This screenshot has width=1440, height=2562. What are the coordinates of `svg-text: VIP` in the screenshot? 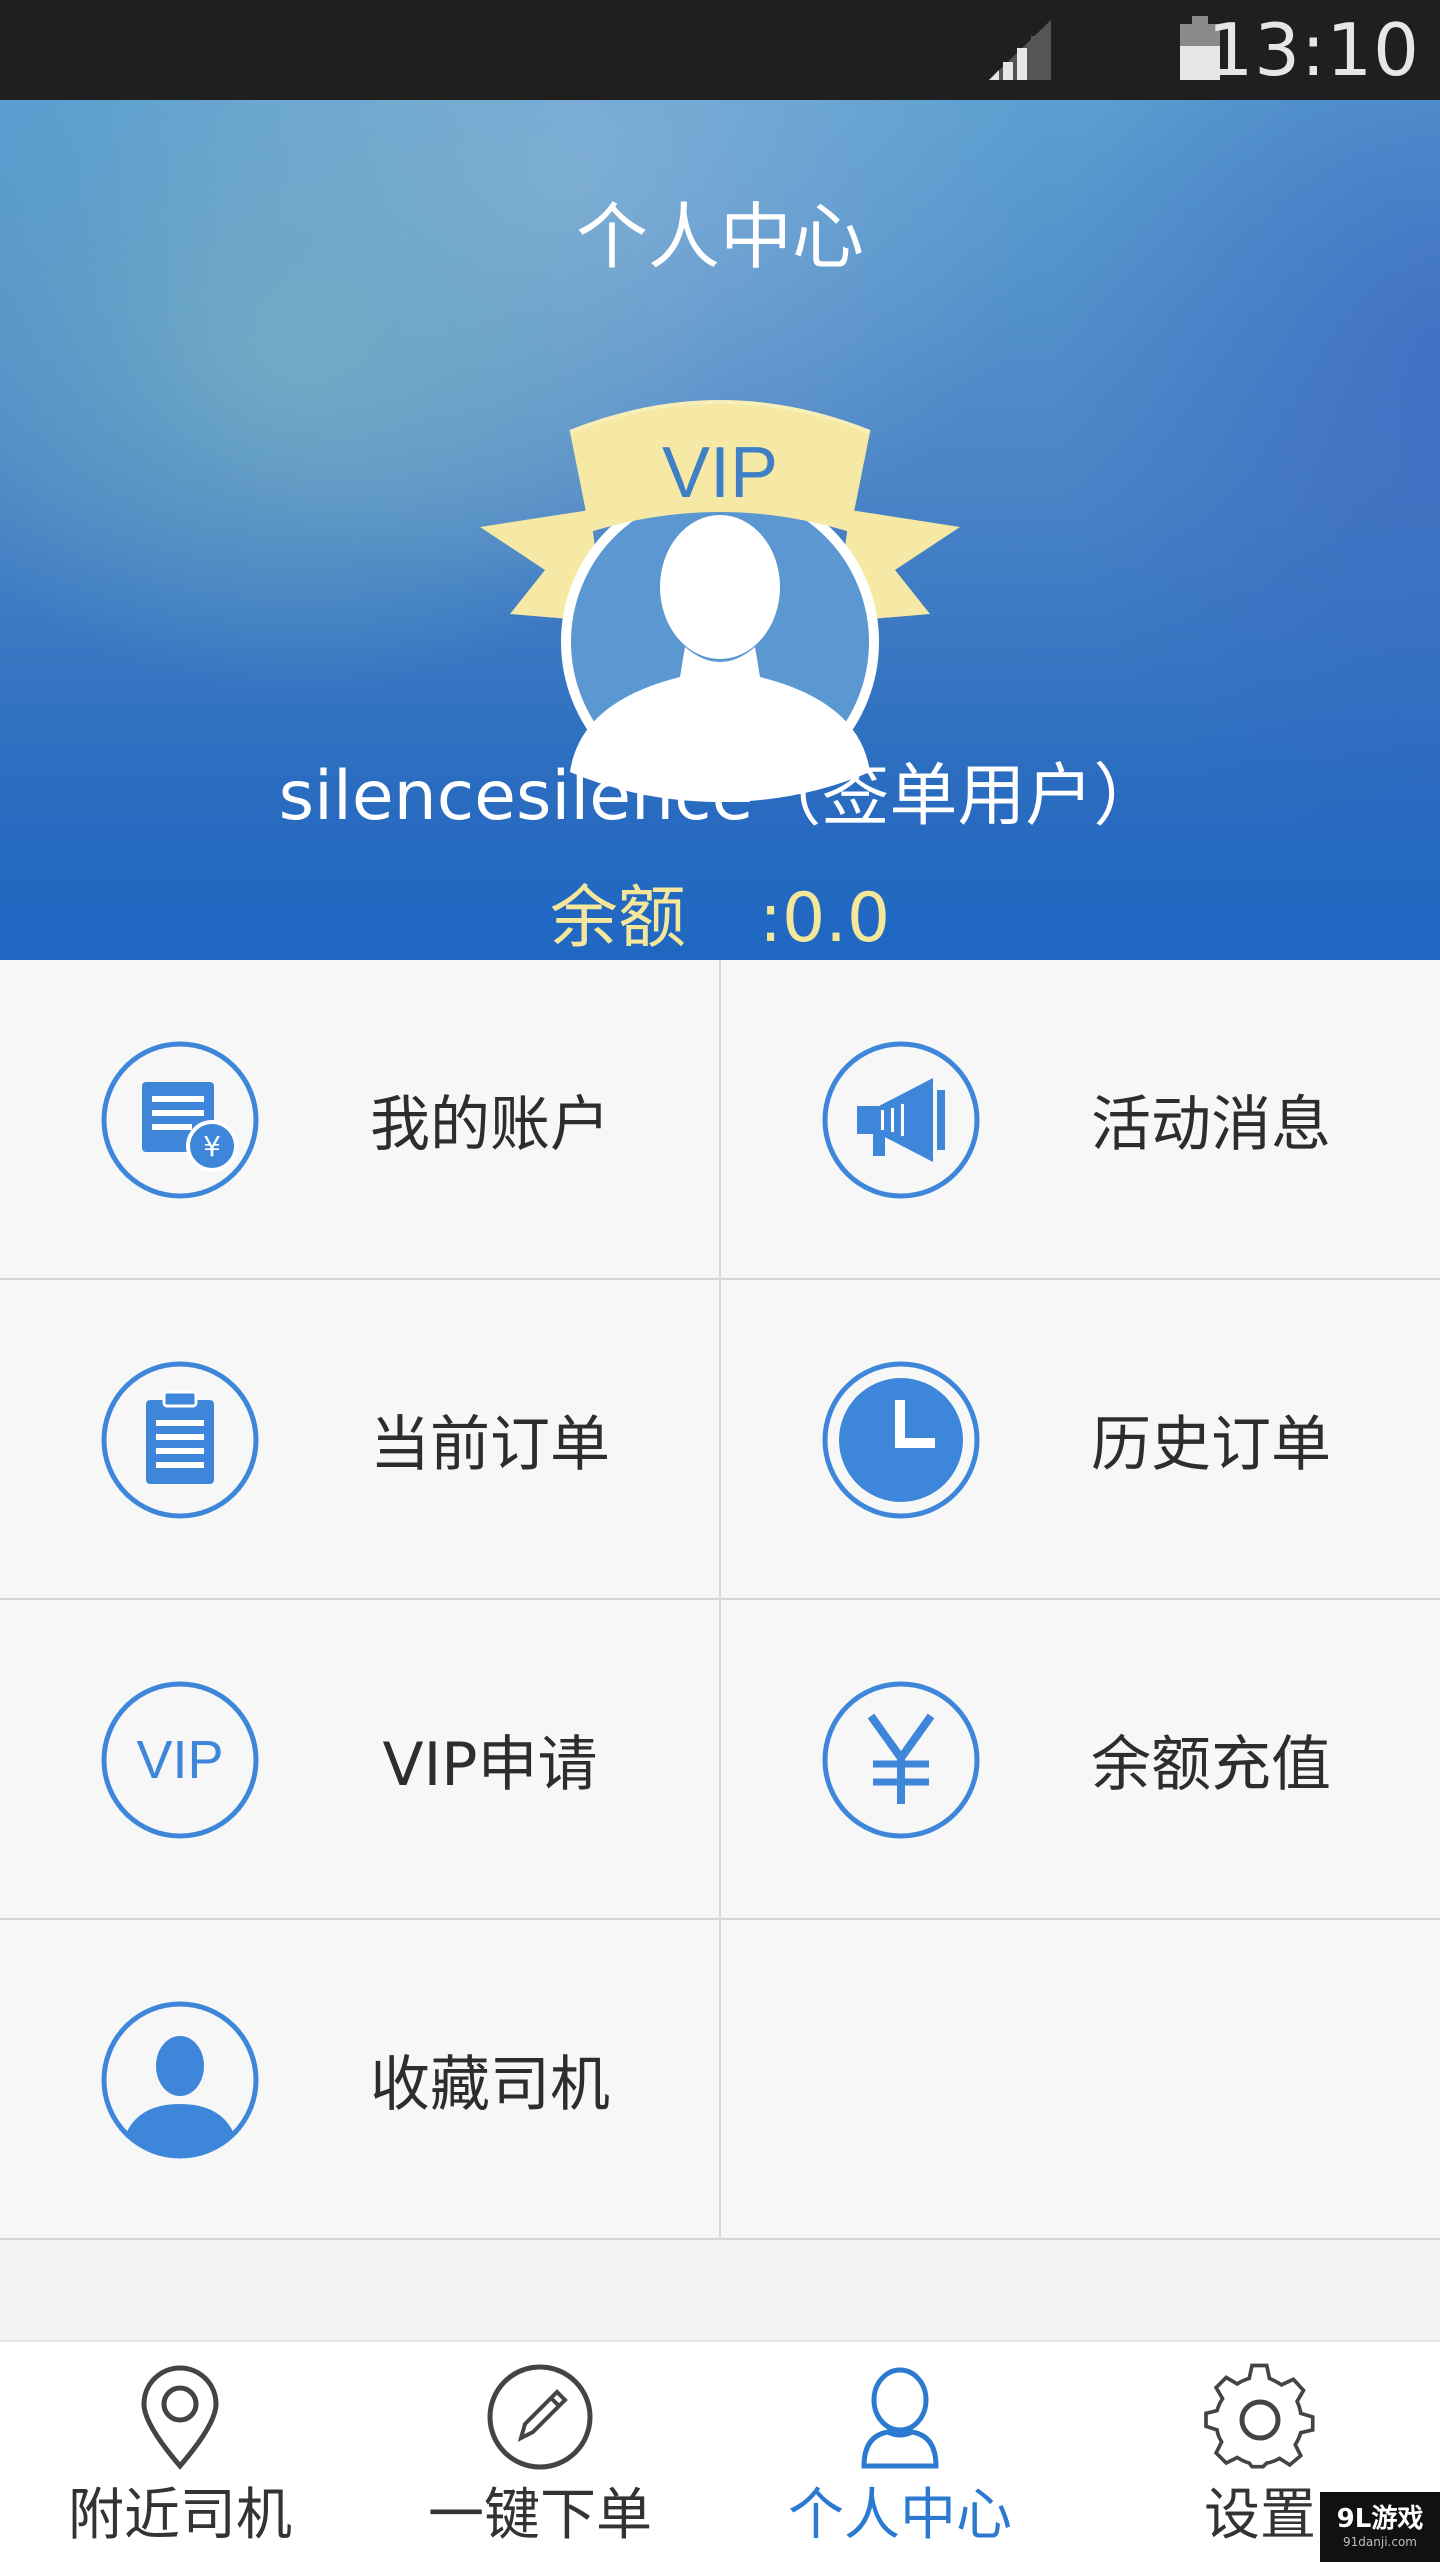 It's located at (179, 1760).